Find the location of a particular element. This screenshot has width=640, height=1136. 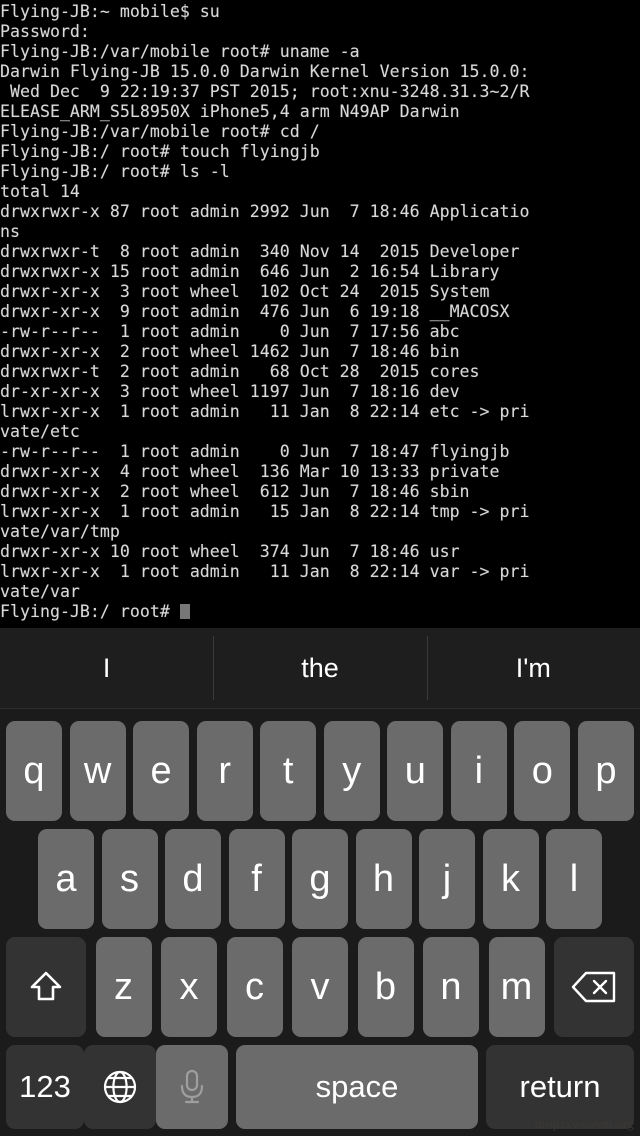

key-label: u is located at coordinates (415, 770).